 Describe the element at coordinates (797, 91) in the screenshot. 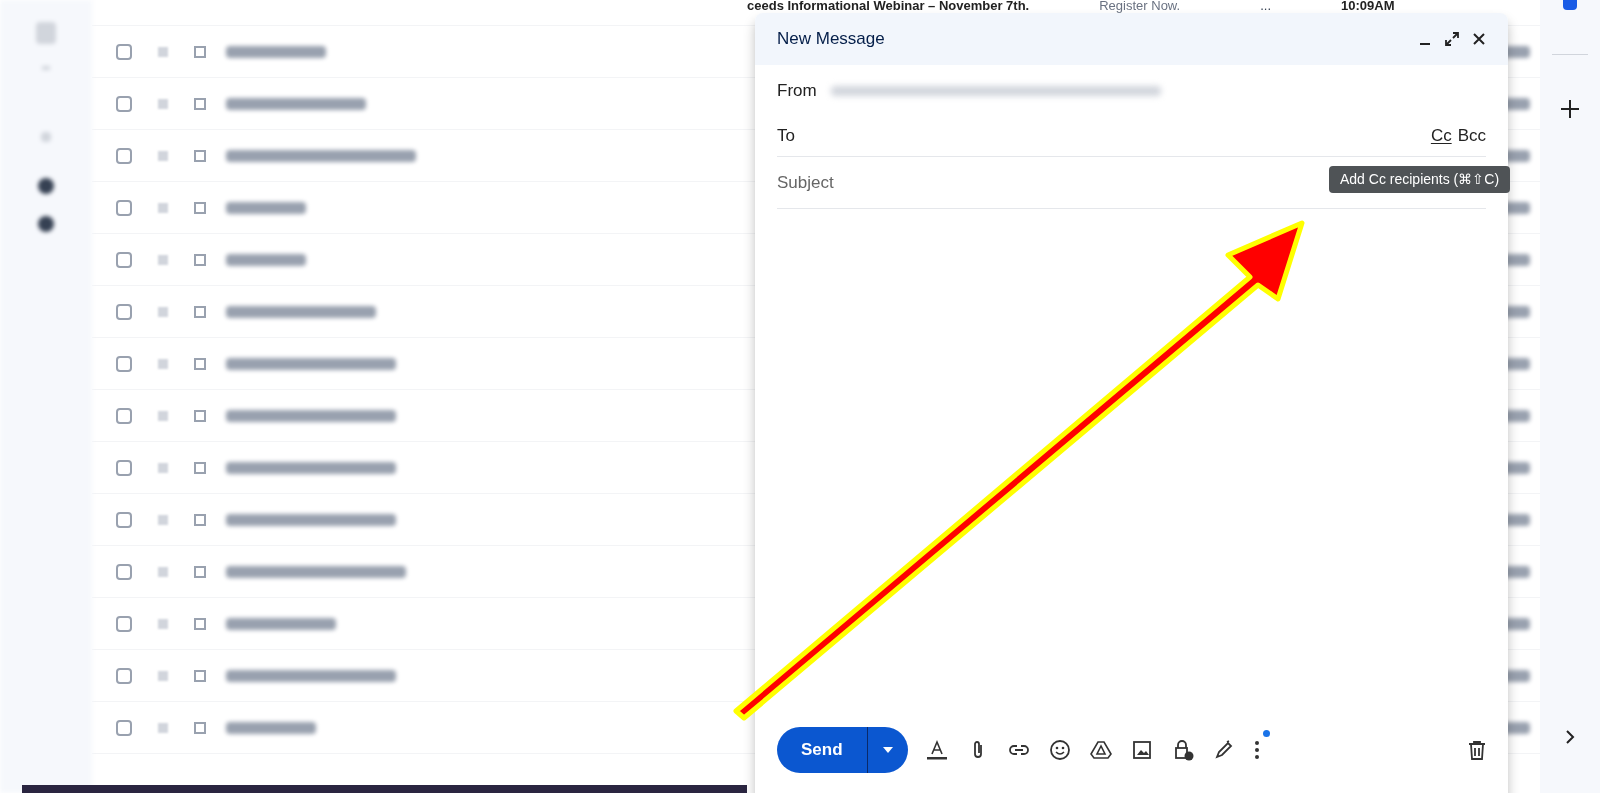

I see `from-label: From` at that location.